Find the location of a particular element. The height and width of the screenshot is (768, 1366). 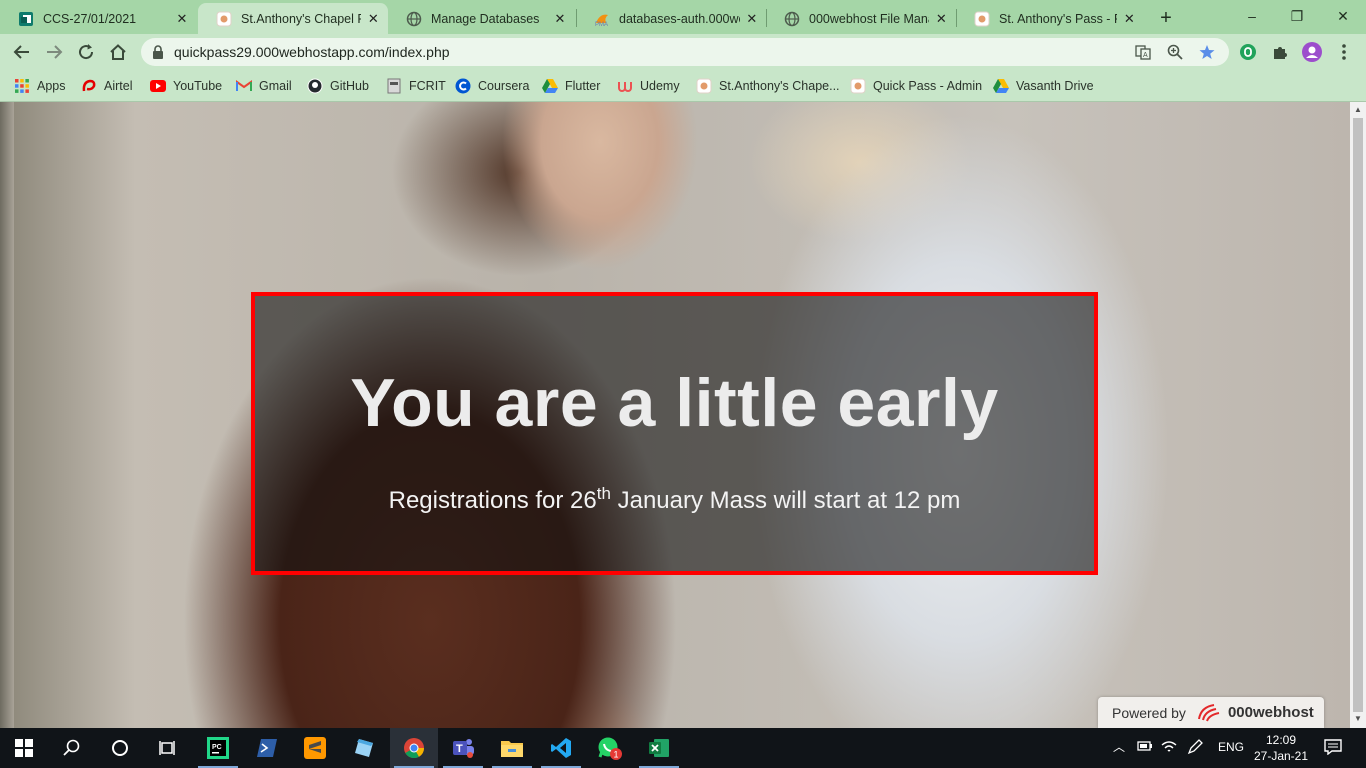

powered-by-brand: 000webhost is located at coordinates (1270, 712).